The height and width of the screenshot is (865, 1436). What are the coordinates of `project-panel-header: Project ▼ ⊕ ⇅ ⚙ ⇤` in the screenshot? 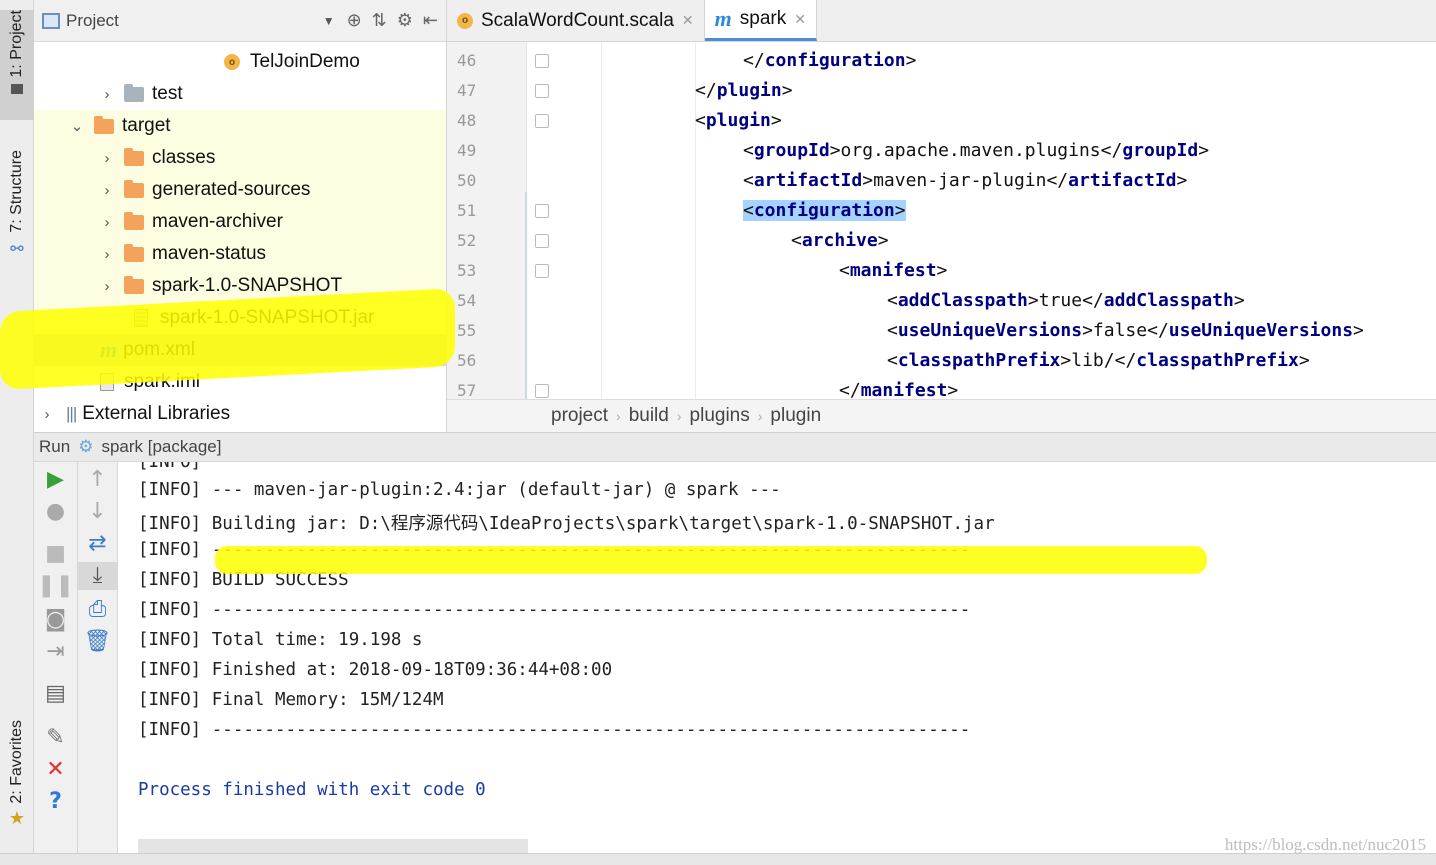 It's located at (240, 21).